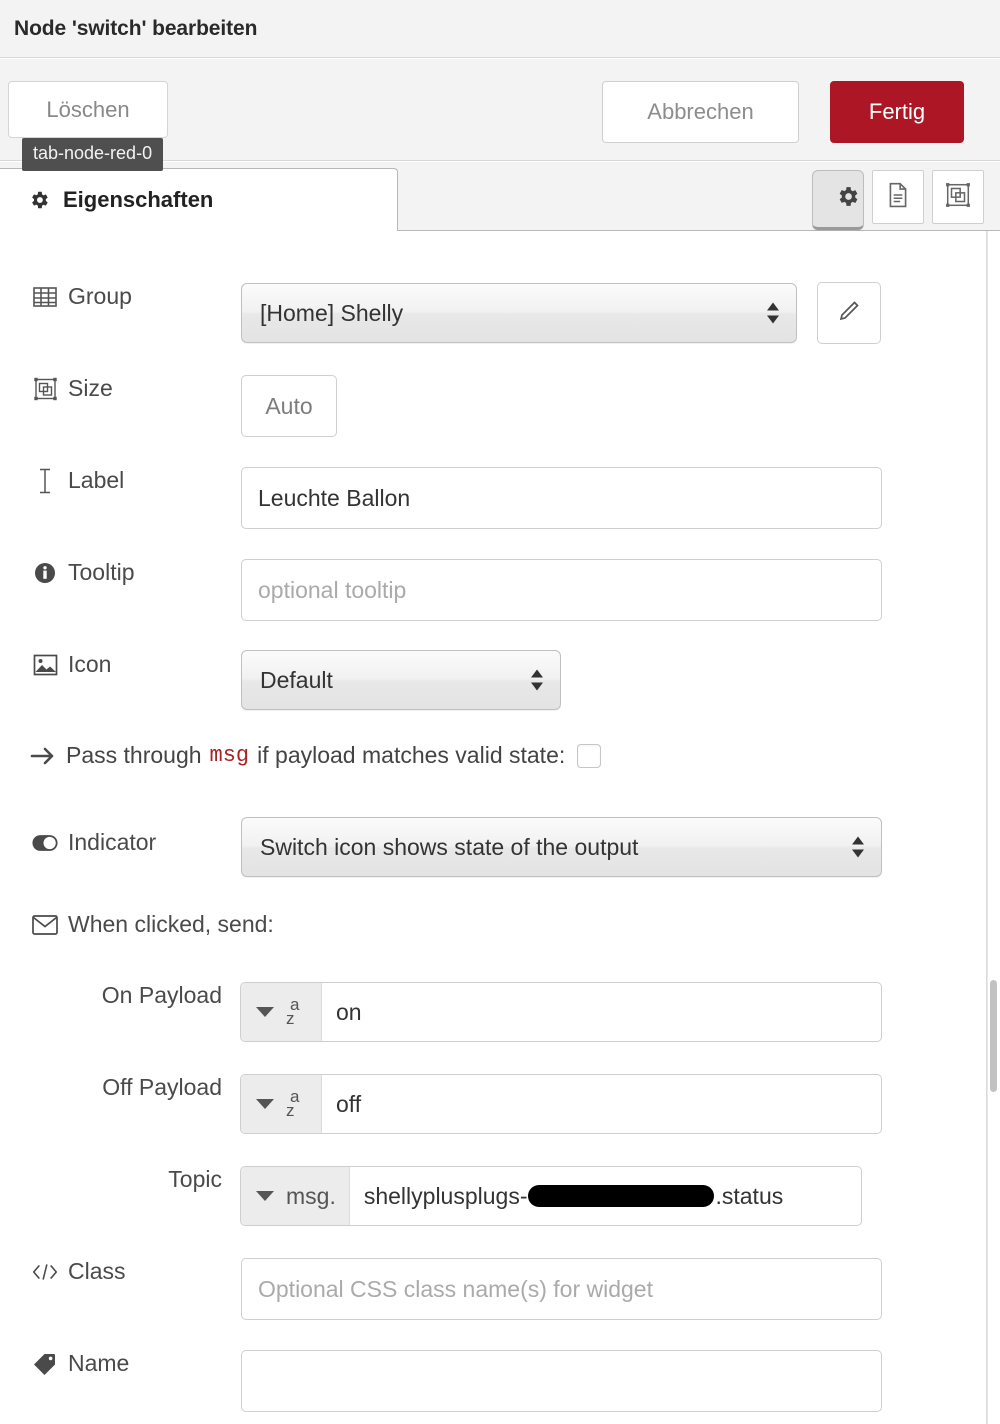 The width and height of the screenshot is (1000, 1424). I want to click on topic-type-button: msg., so click(295, 1196).